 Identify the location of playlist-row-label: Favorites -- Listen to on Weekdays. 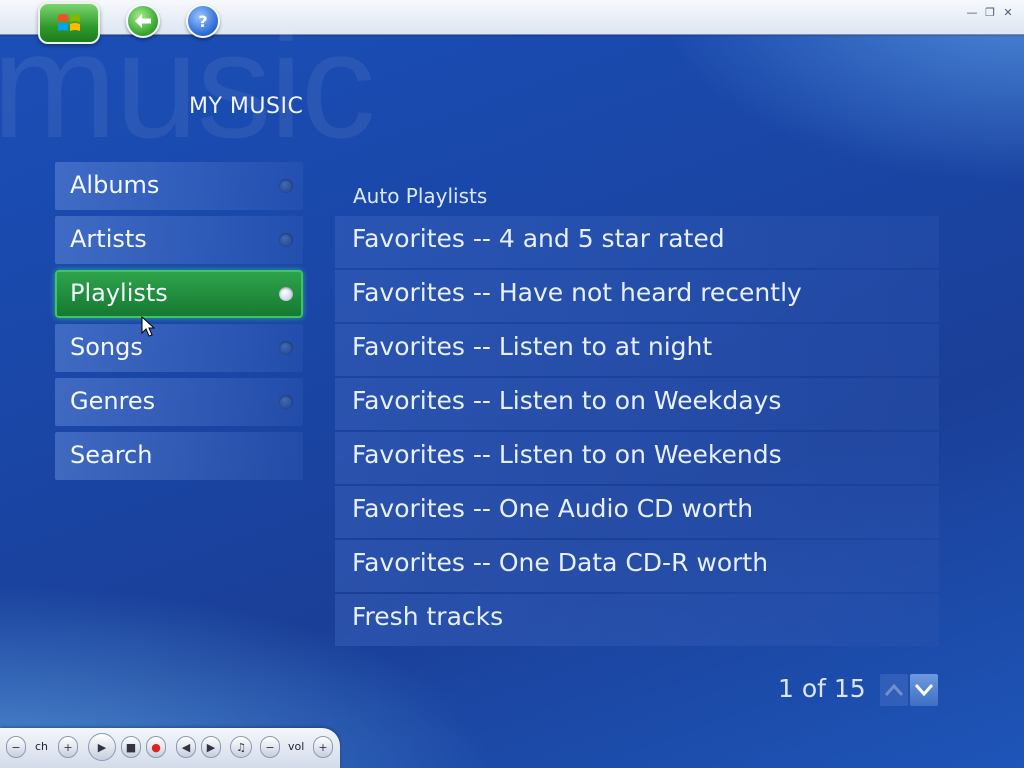
(567, 400).